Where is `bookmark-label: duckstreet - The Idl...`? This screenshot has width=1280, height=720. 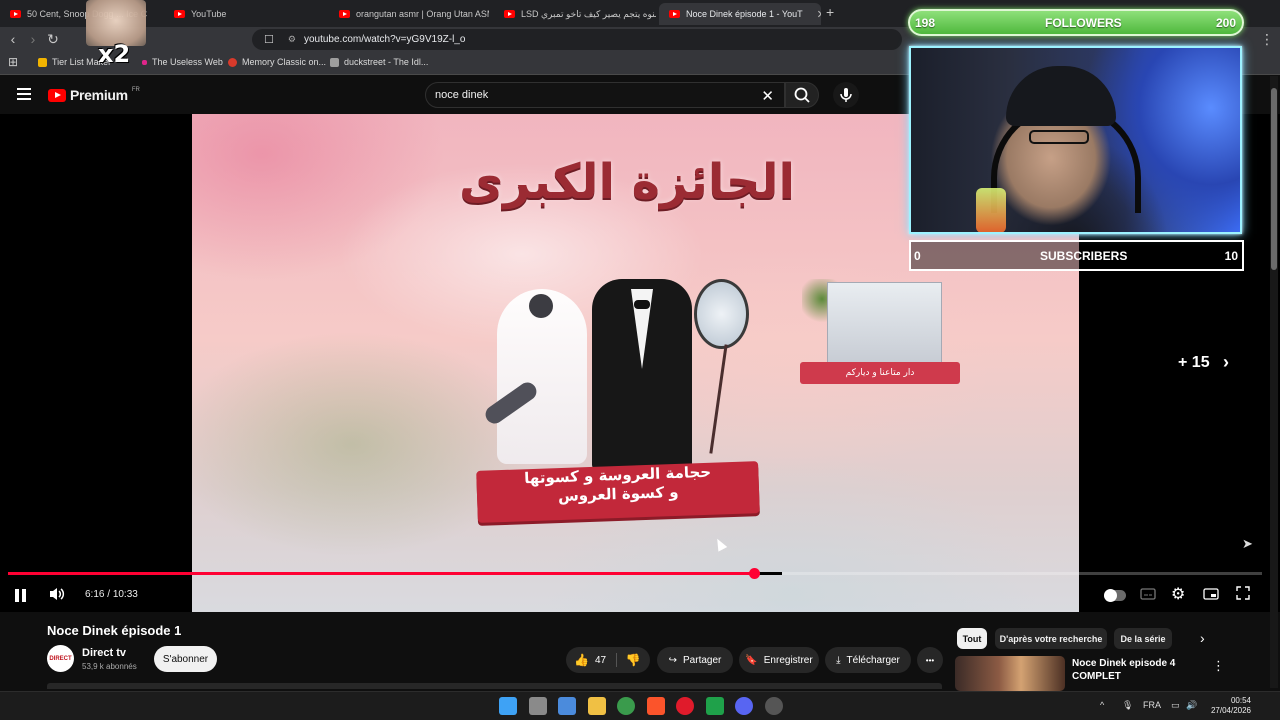 bookmark-label: duckstreet - The Idl... is located at coordinates (386, 62).